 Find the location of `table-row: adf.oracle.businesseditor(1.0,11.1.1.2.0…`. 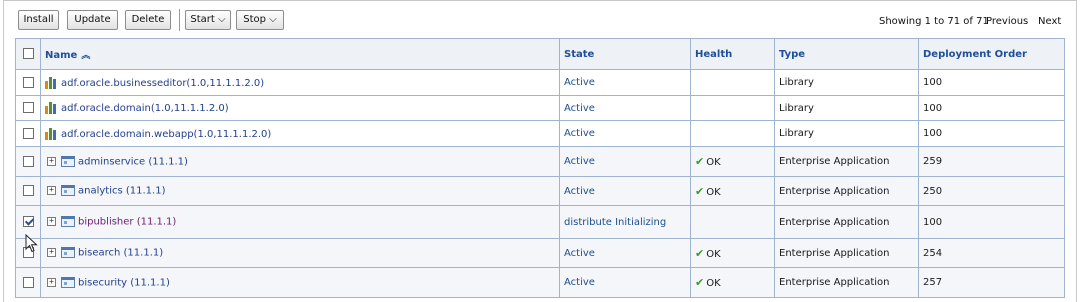

table-row: adf.oracle.businesseditor(1.0,11.1.1.2.0… is located at coordinates (540, 82).